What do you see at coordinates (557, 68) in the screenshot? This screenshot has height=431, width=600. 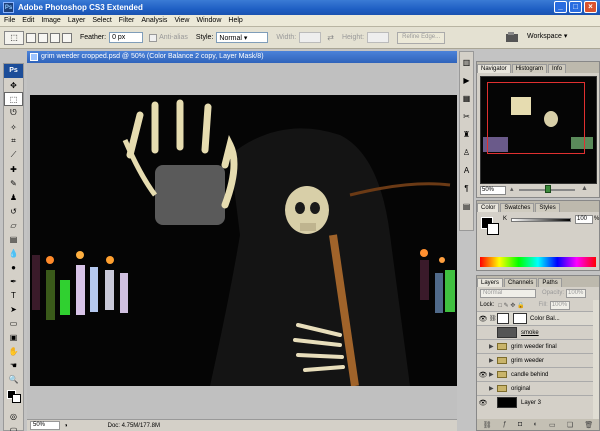 I see `tab-info: Info` at bounding box center [557, 68].